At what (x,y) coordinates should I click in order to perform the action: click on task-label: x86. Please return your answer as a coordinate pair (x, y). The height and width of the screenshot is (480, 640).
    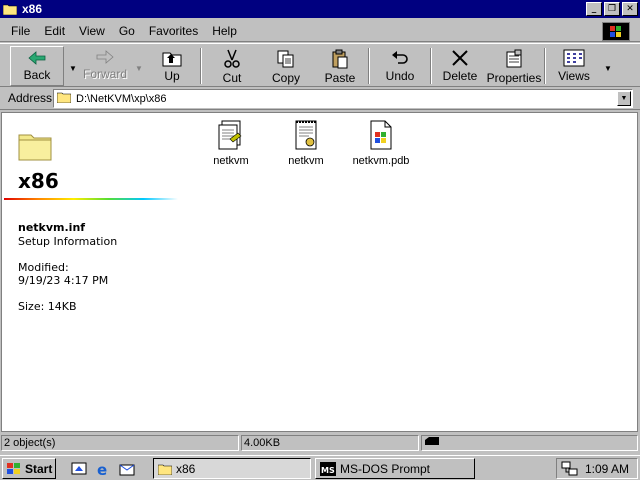
    Looking at the image, I should click on (186, 468).